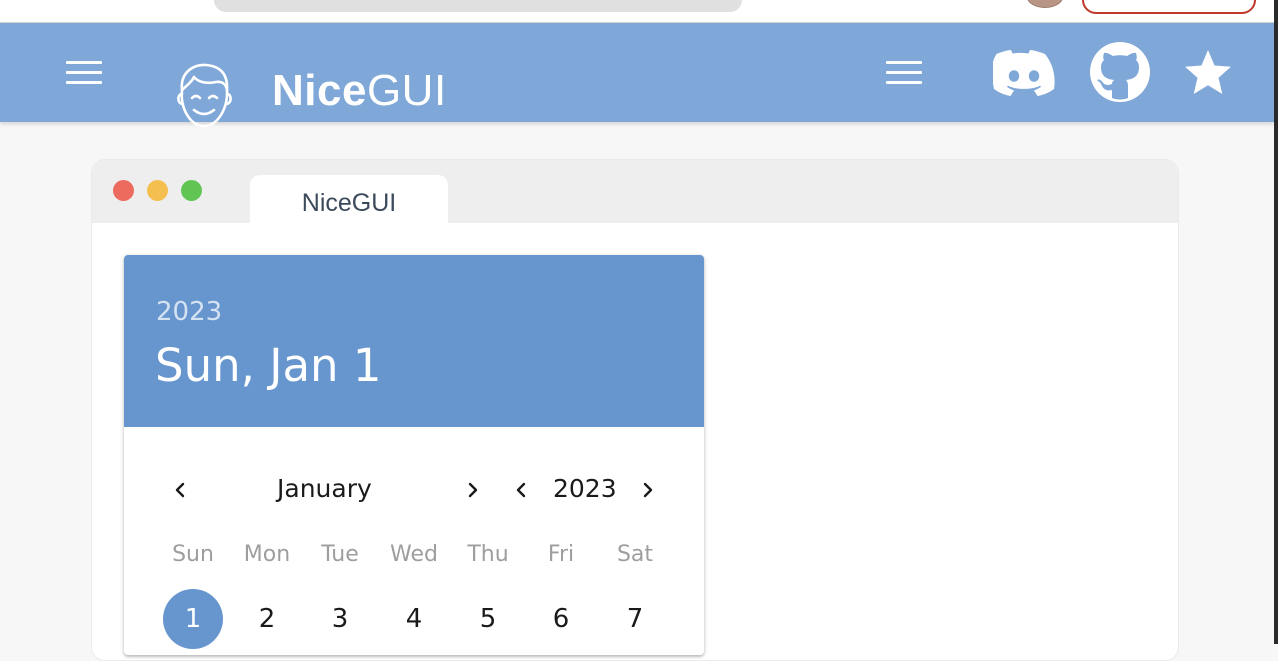  Describe the element at coordinates (635, 554) in the screenshot. I see `weekday-label: Sat` at that location.